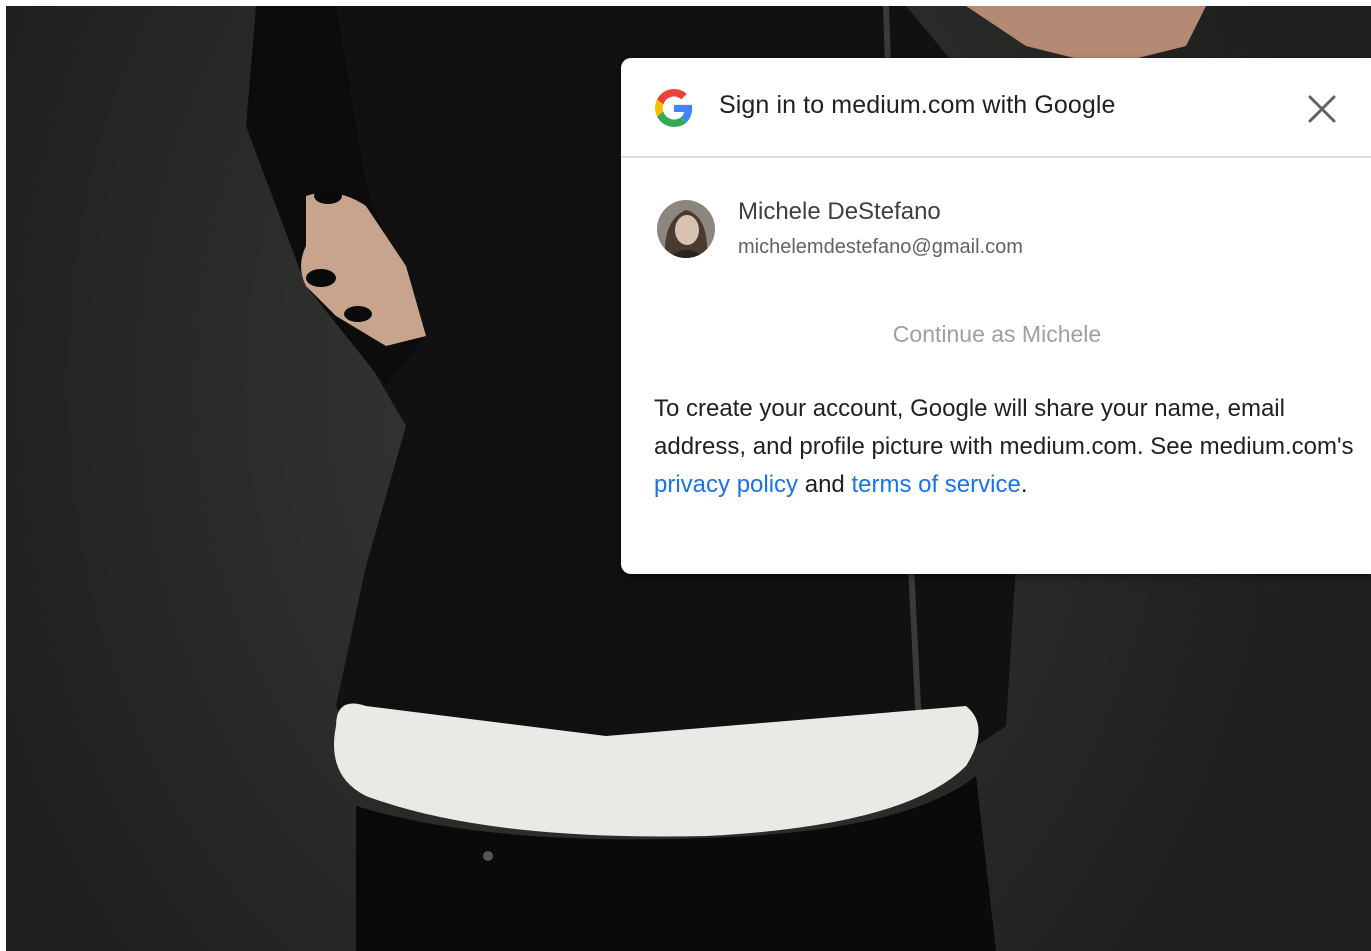 This screenshot has width=1371, height=951. What do you see at coordinates (935, 484) in the screenshot?
I see `terms-of-service-link: terms of service` at bounding box center [935, 484].